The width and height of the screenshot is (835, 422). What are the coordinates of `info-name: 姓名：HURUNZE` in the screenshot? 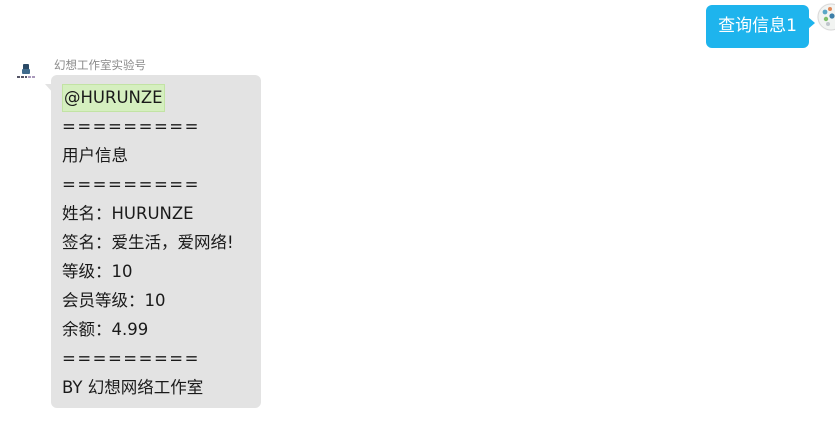 It's located at (128, 213).